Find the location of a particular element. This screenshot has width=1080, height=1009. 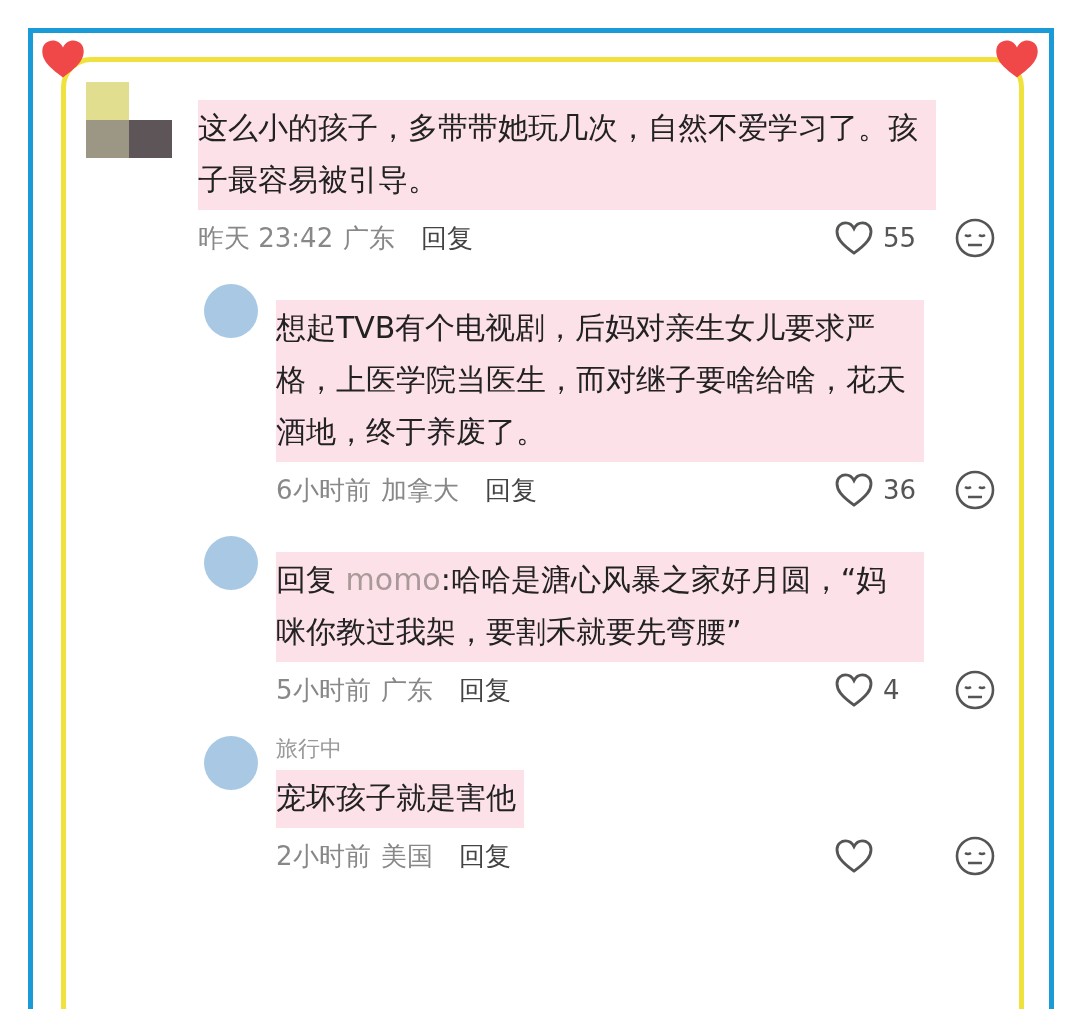

username: 旅行中 is located at coordinates (309, 749).